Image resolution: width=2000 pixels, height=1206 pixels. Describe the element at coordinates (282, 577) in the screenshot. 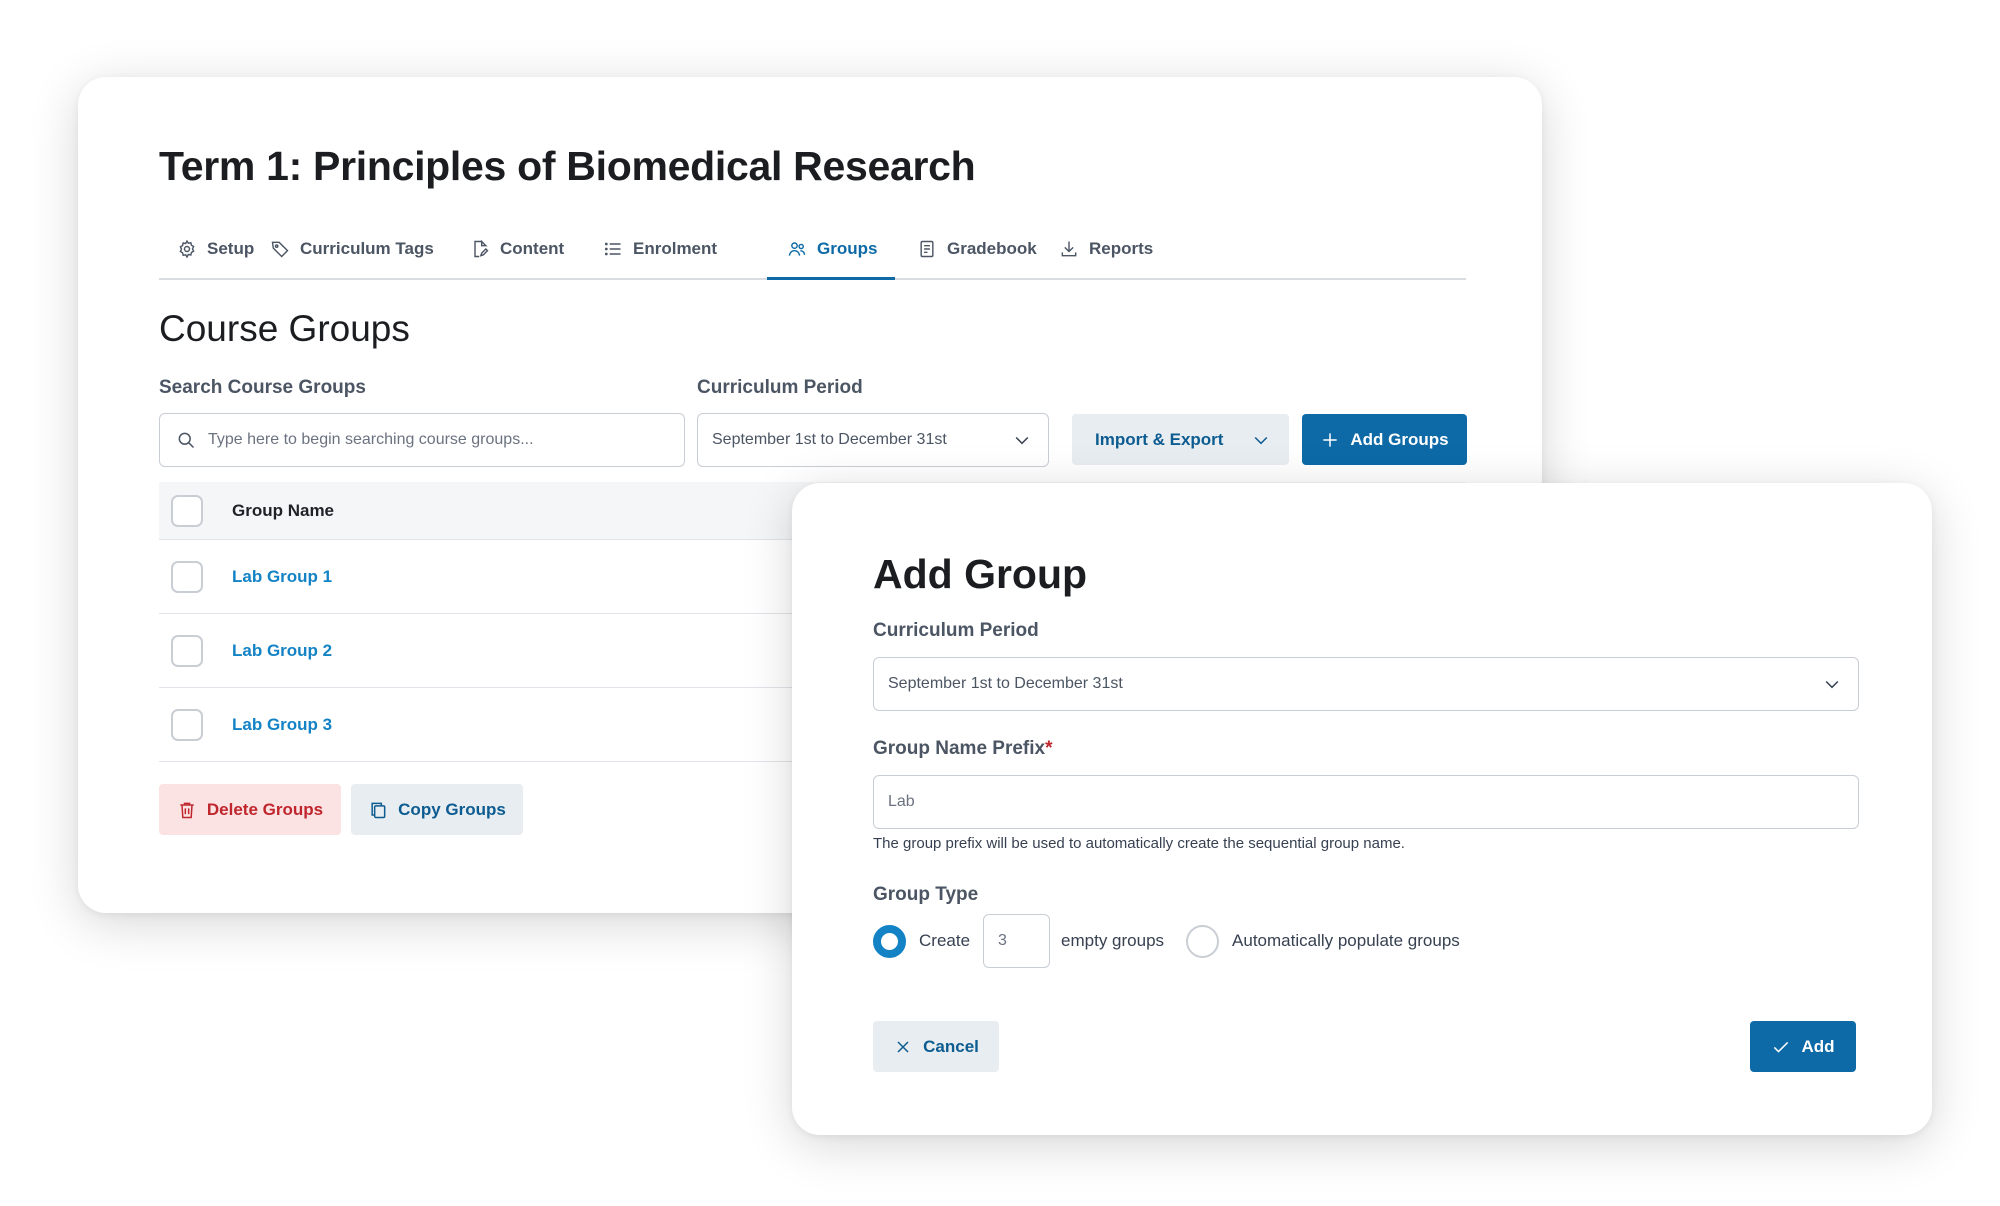

I see `group-link: Lab Group 1` at that location.